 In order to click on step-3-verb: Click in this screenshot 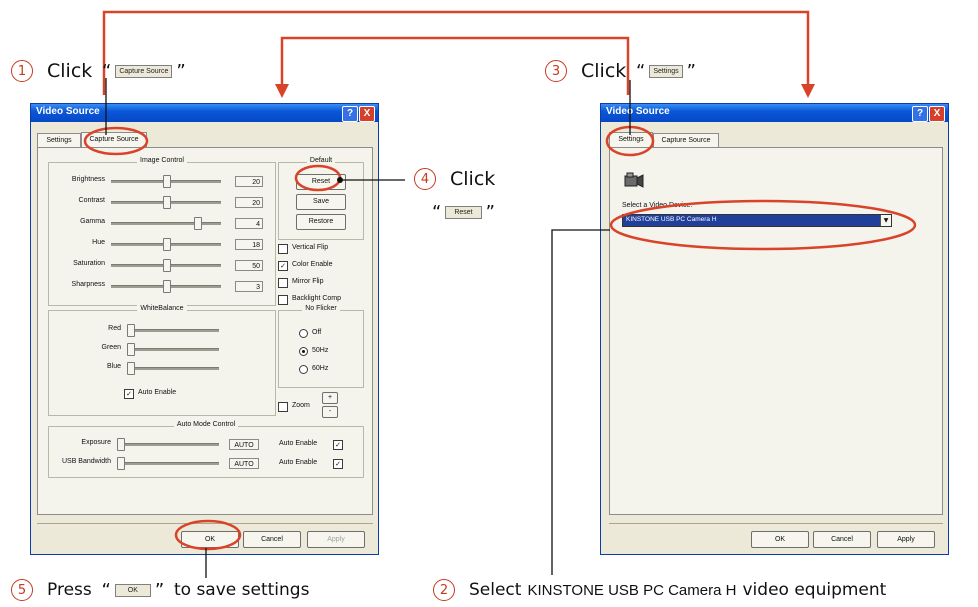, I will do `click(604, 71)`.